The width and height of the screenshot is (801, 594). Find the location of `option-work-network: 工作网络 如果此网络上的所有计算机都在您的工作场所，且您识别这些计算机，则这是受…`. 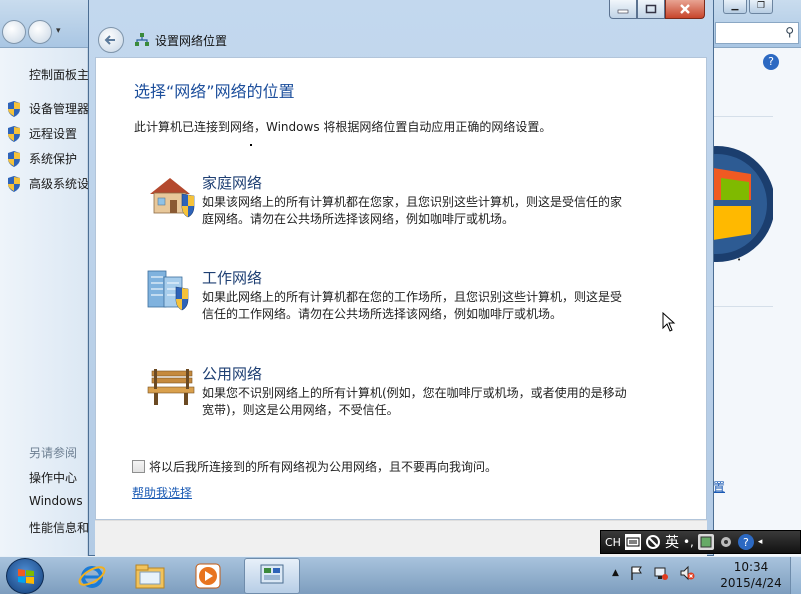

option-work-network: 工作网络 如果此网络上的所有计算机都在您的工作场所，且您识别这些计算机，则这是受… is located at coordinates (386, 298).